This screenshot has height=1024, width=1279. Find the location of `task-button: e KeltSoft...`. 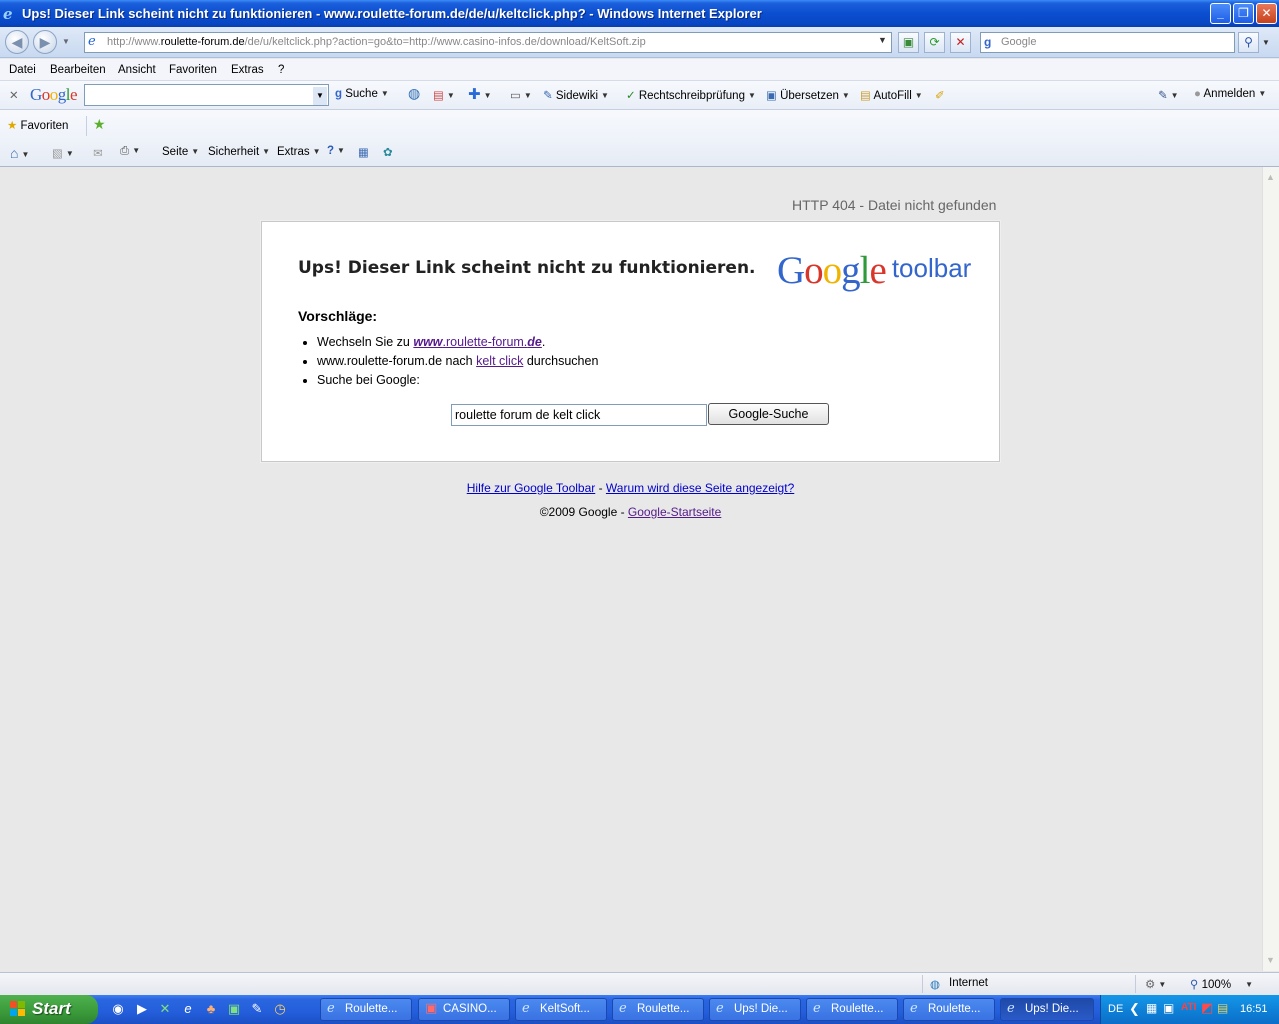

task-button: e KeltSoft... is located at coordinates (561, 1009).